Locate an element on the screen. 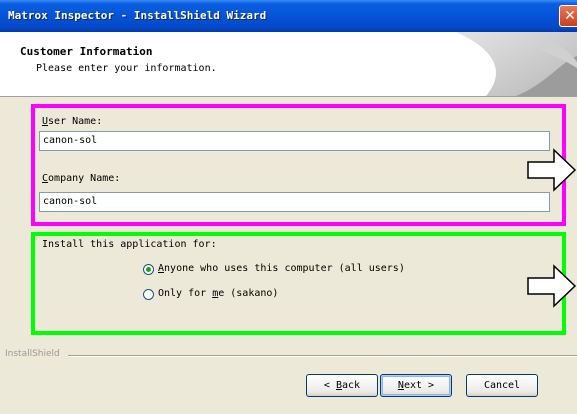 The width and height of the screenshot is (577, 414). window-title: Matrox Inspector - InstallShield Wizard is located at coordinates (137, 15).